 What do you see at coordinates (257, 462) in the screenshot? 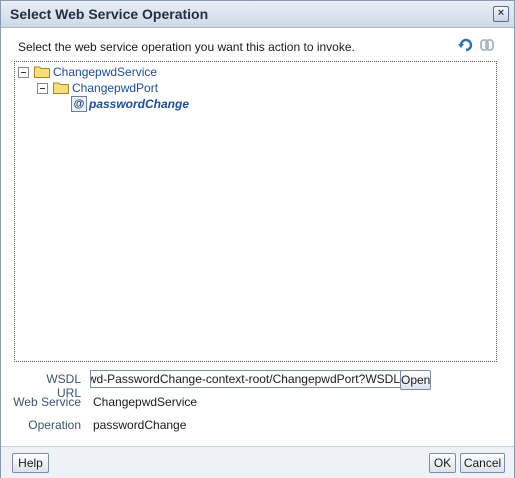
I see `dialog-footer: Help OK Cancel` at bounding box center [257, 462].